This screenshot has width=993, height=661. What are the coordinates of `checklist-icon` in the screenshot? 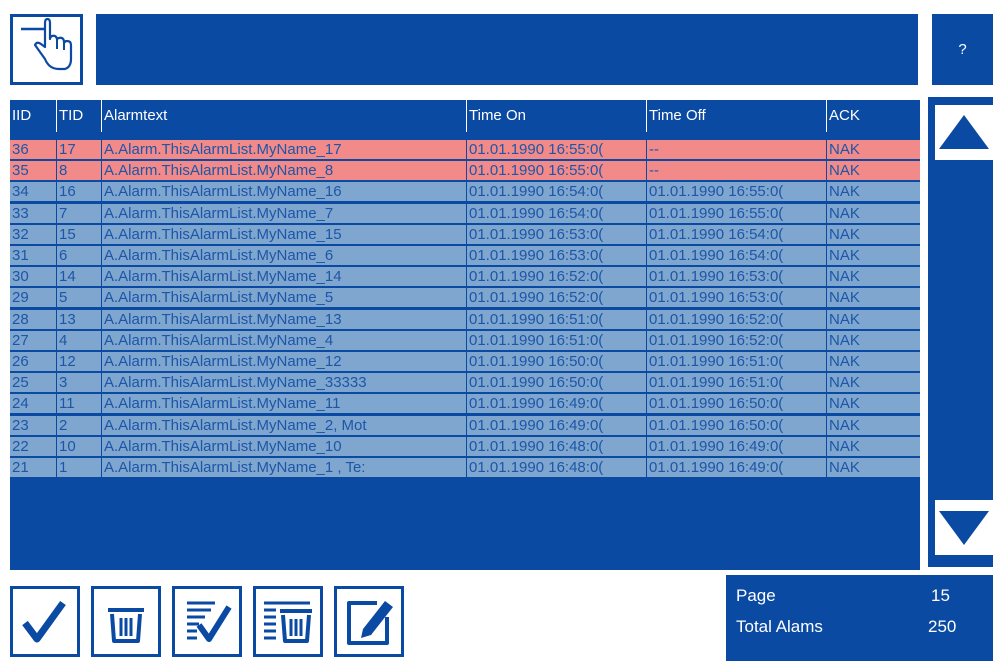 It's located at (209, 621).